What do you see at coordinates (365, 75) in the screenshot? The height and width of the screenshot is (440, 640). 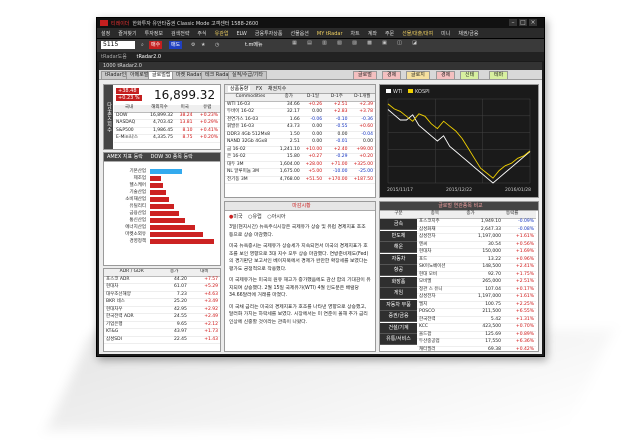 I see `rtab-global: 글로벌` at bounding box center [365, 75].